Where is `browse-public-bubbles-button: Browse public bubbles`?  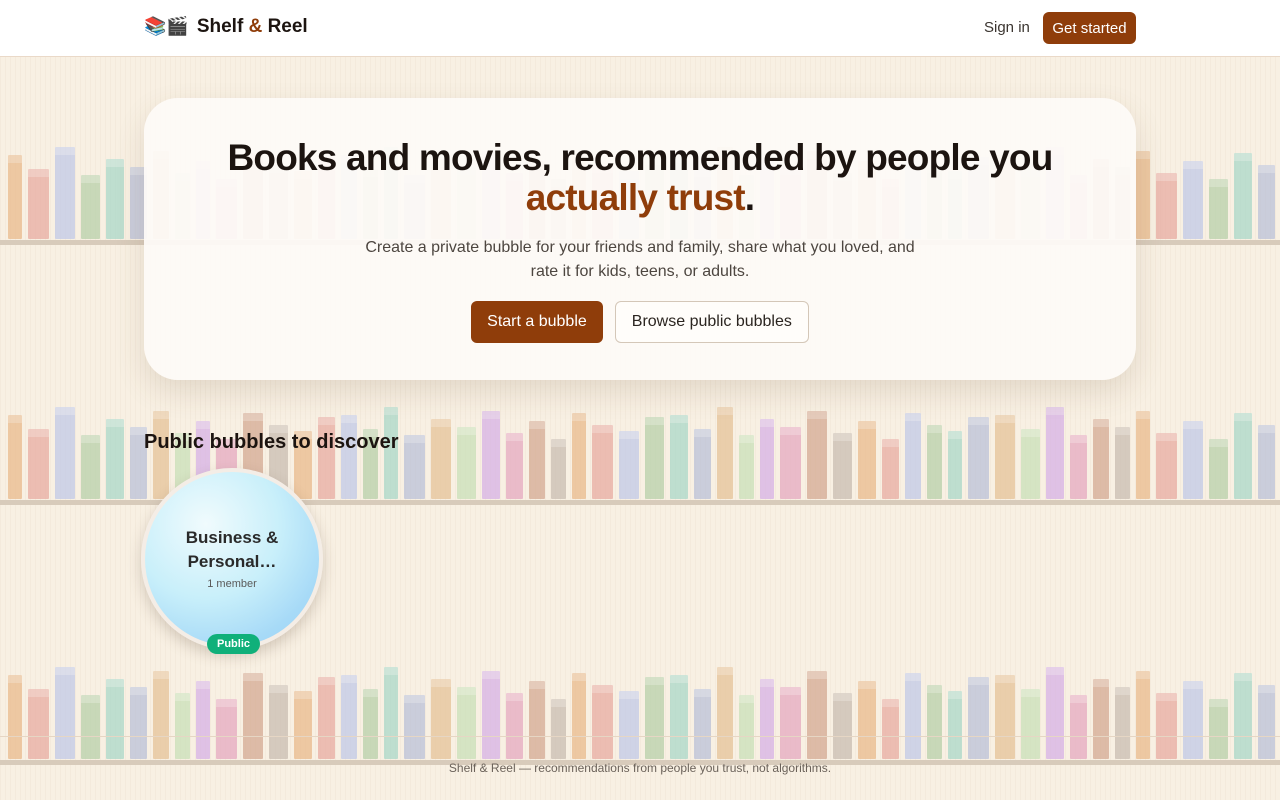
browse-public-bubbles-button: Browse public bubbles is located at coordinates (711, 322).